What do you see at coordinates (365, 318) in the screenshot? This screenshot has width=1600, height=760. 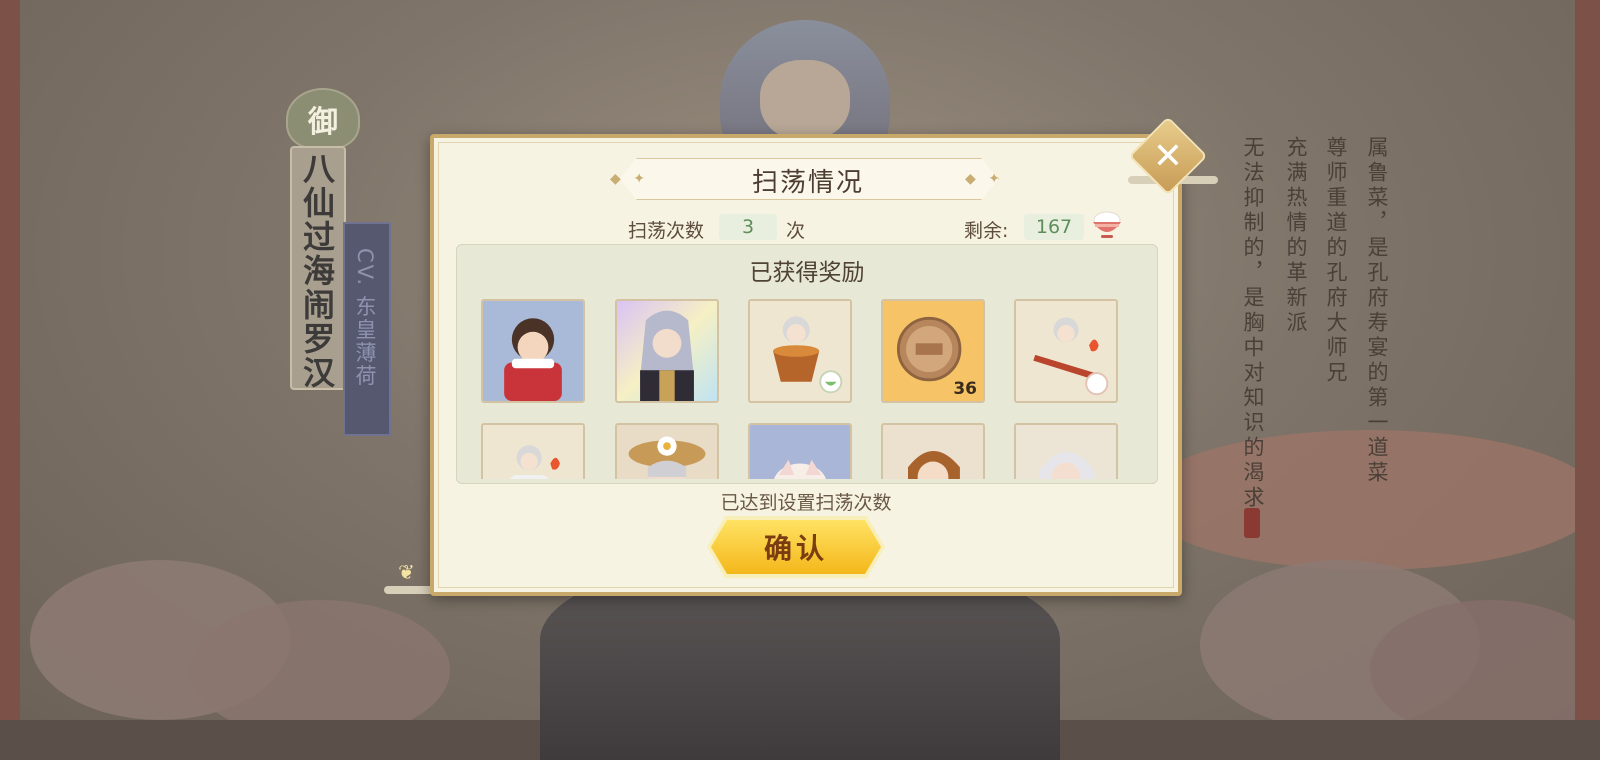 I see `voice-actor-label: CV. 东皇薄荷` at bounding box center [365, 318].